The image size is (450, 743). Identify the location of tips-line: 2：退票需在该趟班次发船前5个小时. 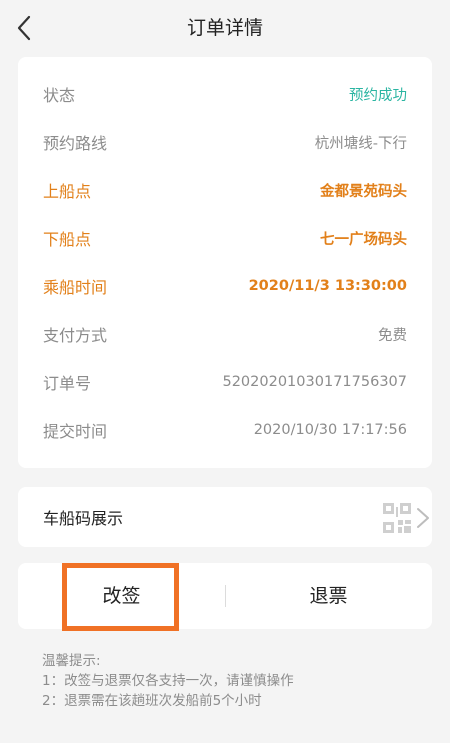
(152, 701).